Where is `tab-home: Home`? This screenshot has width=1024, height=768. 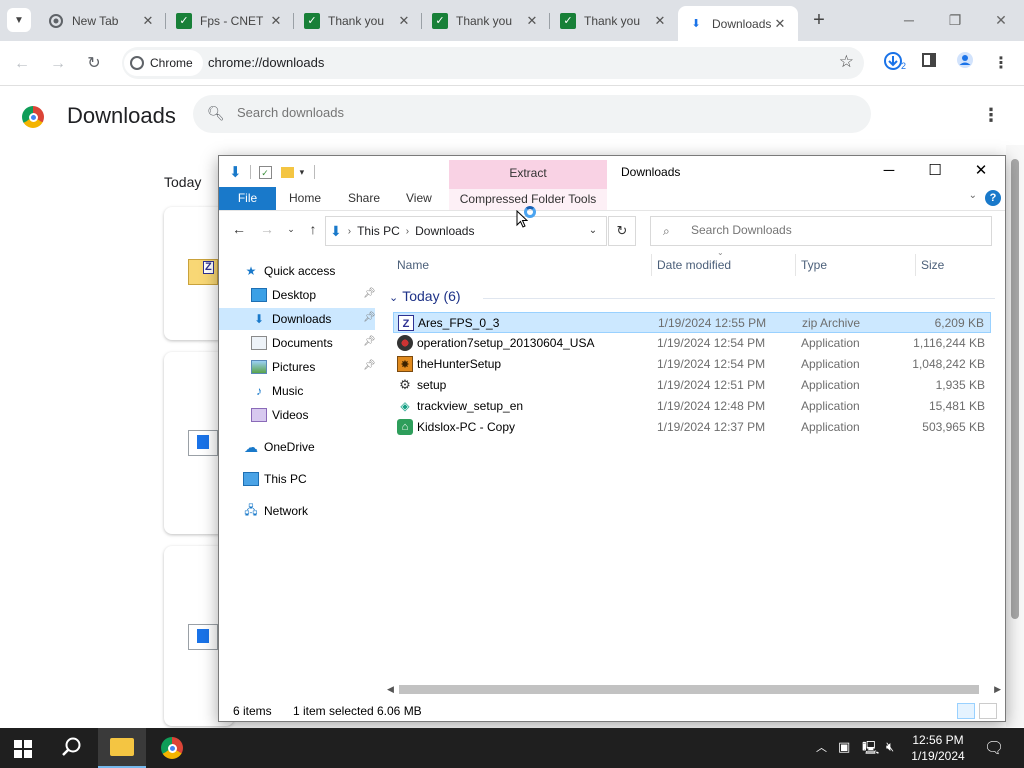 tab-home: Home is located at coordinates (305, 198).